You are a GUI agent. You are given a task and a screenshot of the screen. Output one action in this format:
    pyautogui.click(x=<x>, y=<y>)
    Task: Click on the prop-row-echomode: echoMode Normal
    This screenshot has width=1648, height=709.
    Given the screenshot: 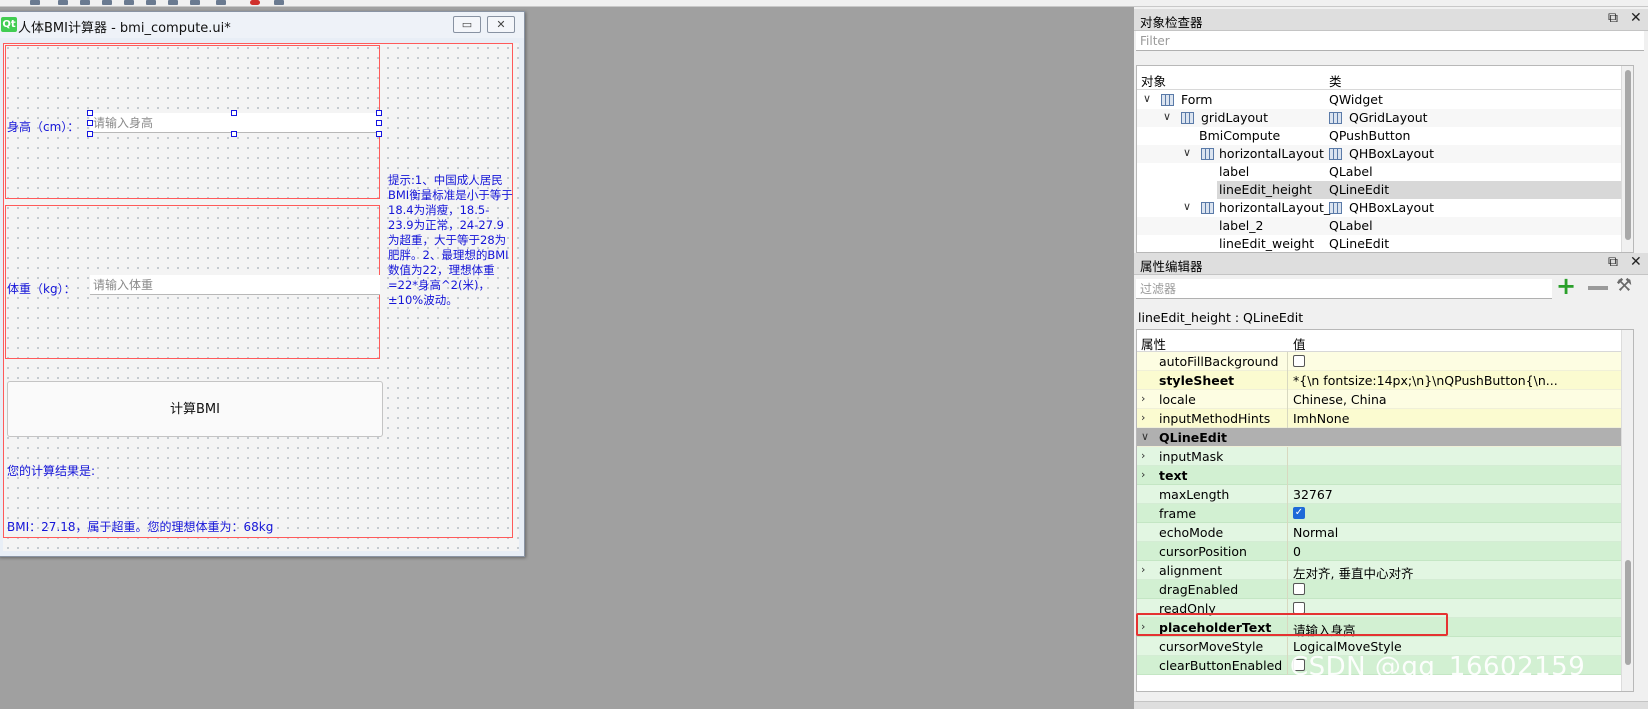 What is the action you would take?
    pyautogui.click(x=1380, y=532)
    